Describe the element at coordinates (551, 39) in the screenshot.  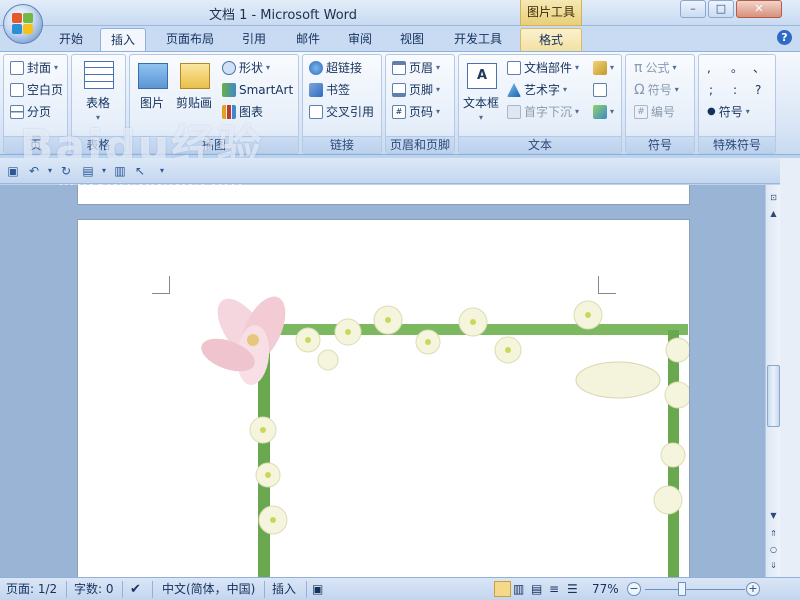
I see `tab-format: 格式` at that location.